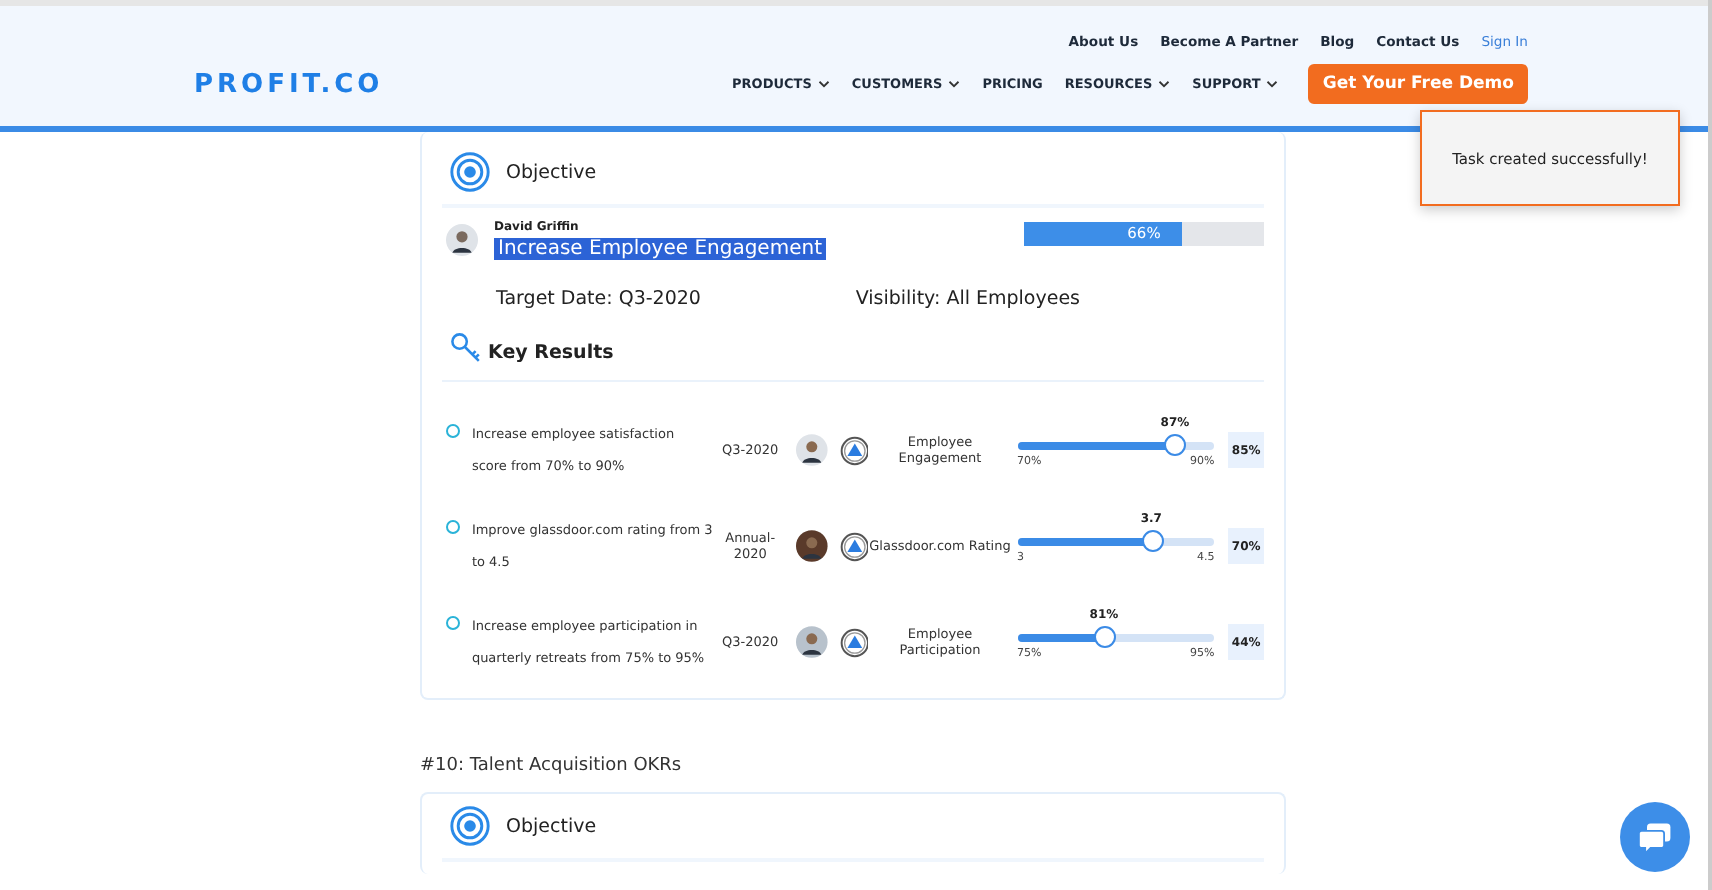 This screenshot has width=1712, height=890. I want to click on target-date: Target Date: Q3-2020, so click(598, 299).